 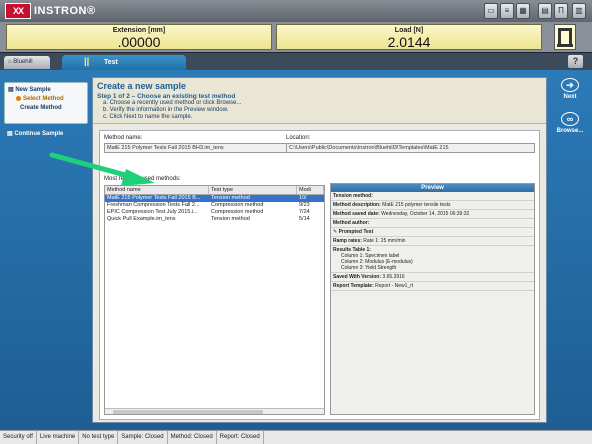 I want to click on panel-icon: ▤, so click(x=545, y=11).